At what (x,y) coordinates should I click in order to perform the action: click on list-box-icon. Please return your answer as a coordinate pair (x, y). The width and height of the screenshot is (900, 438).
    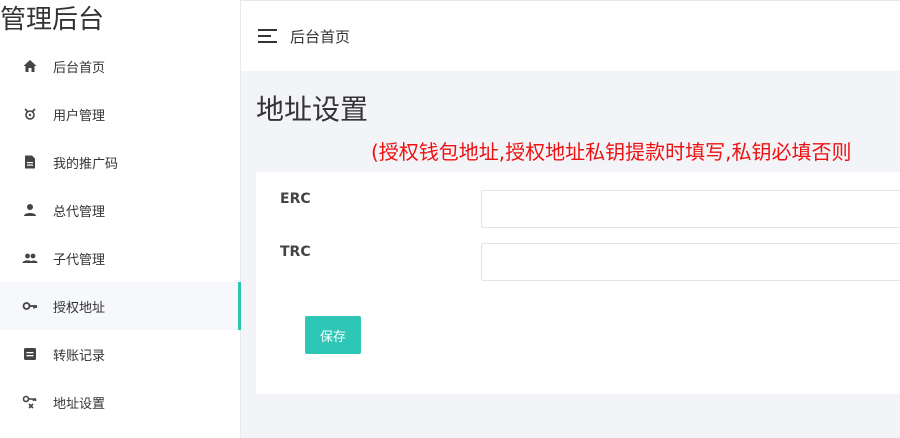
    Looking at the image, I should click on (30, 354).